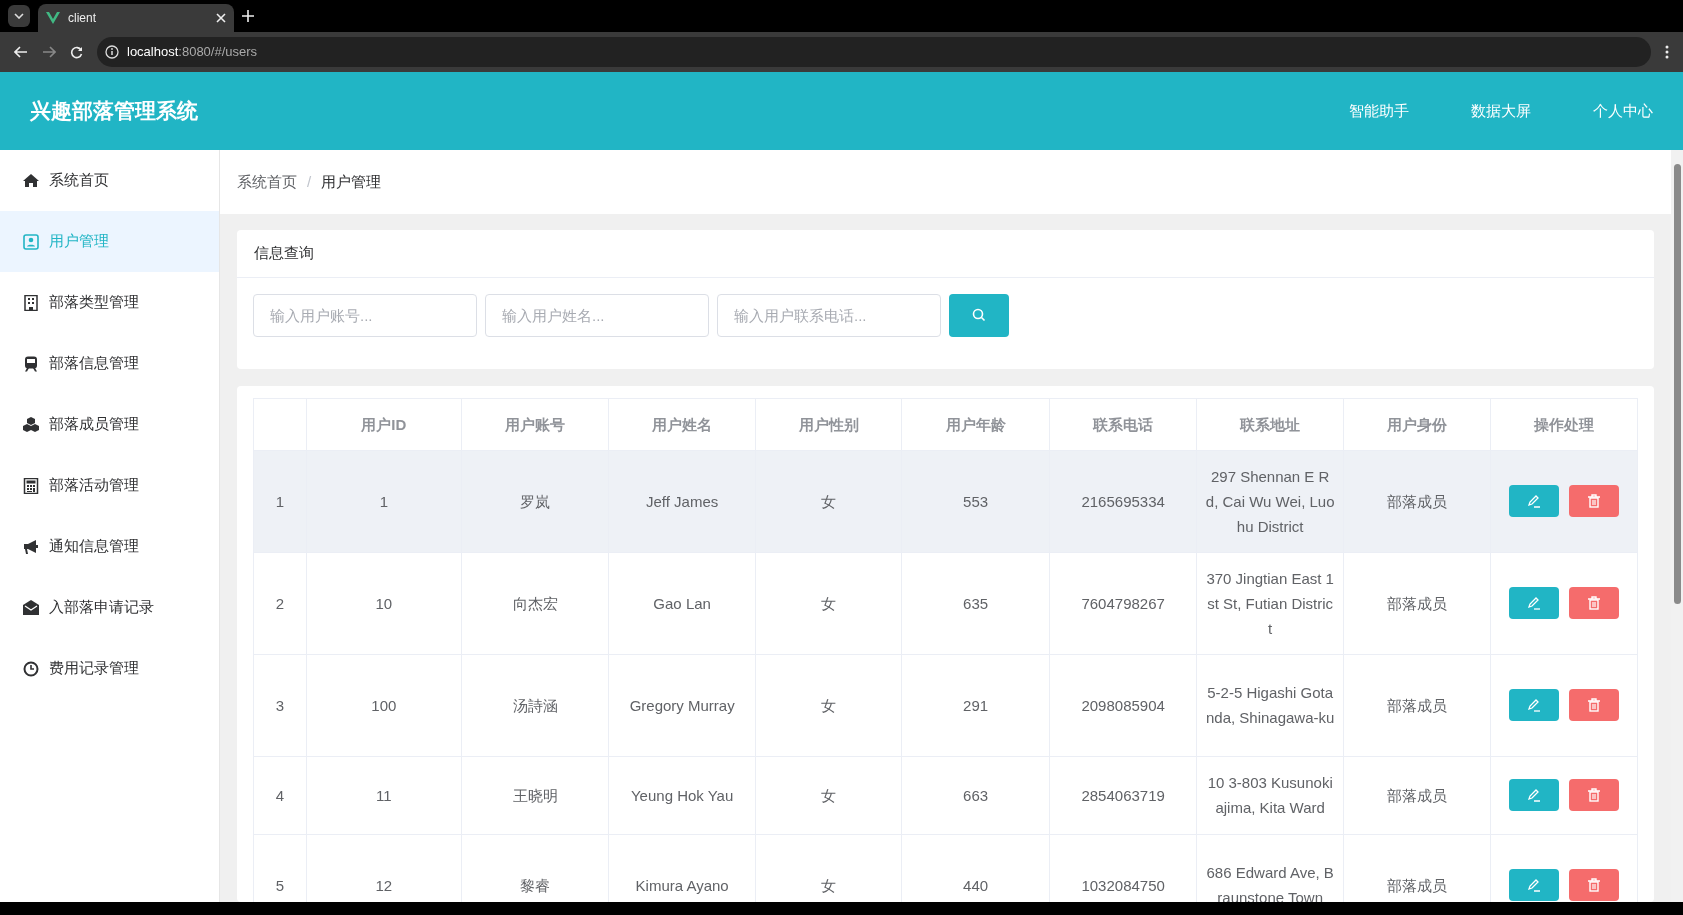 The width and height of the screenshot is (1683, 915). I want to click on table-cell: 370 Jingtian East 1st St, Futian District, so click(1270, 603).